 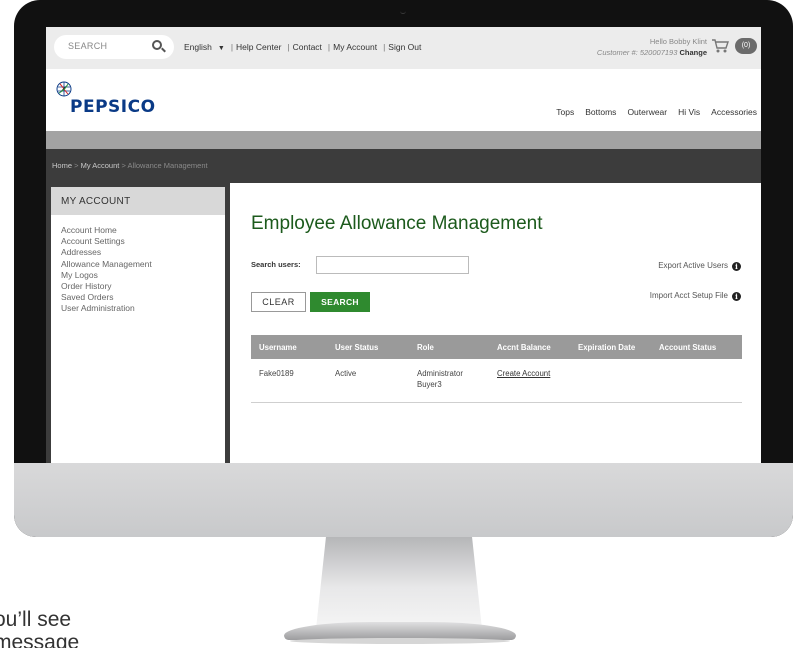 What do you see at coordinates (400, 641) in the screenshot?
I see `stand-shadow` at bounding box center [400, 641].